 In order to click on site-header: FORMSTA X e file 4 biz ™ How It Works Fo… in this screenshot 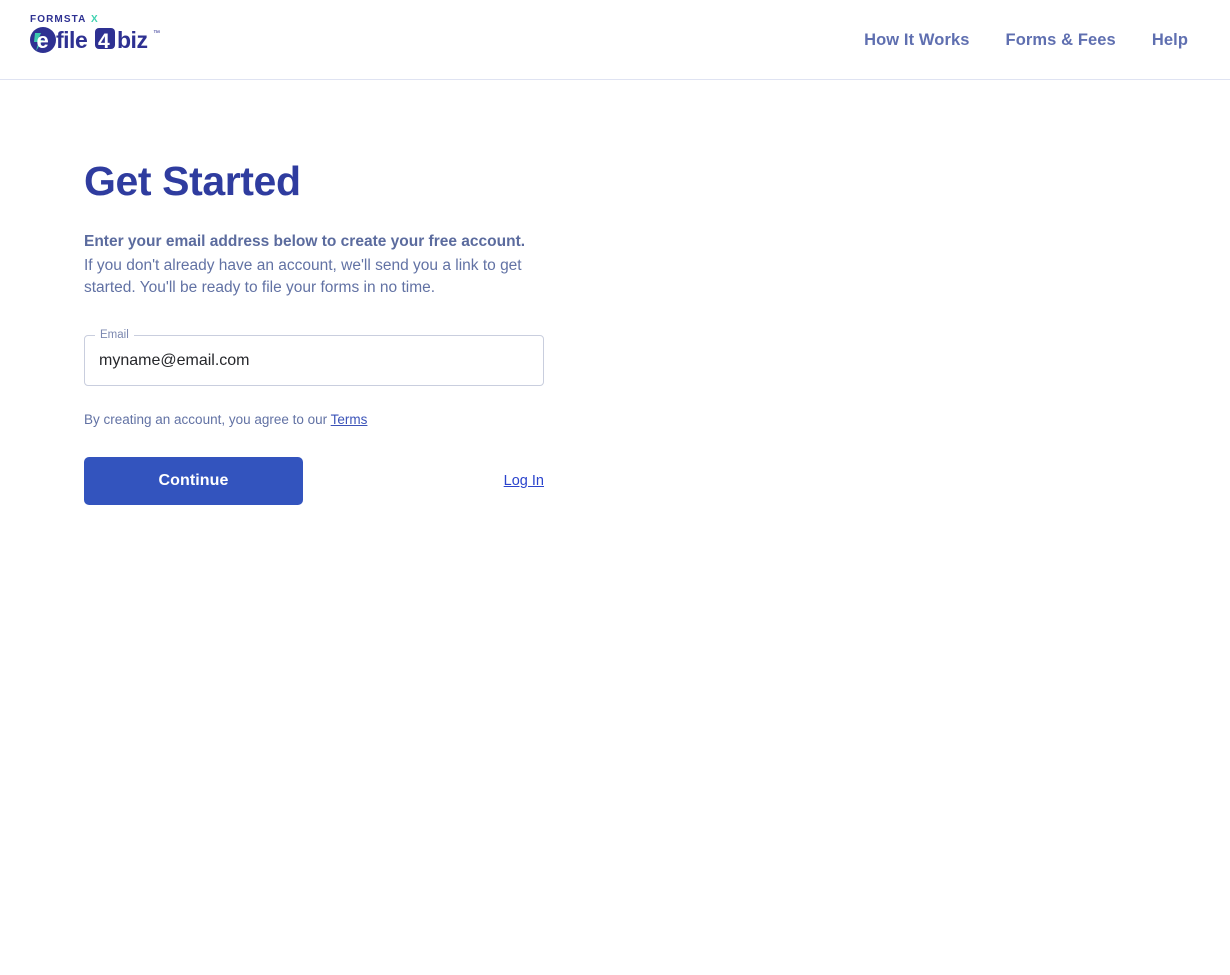, I will do `click(615, 40)`.